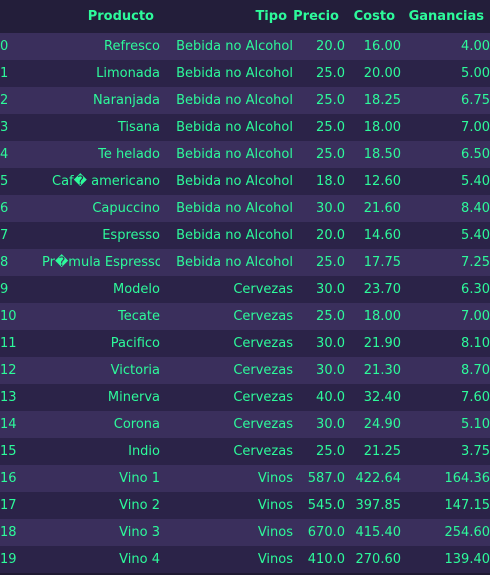 Image resolution: width=490 pixels, height=575 pixels. Describe the element at coordinates (475, 424) in the screenshot. I see `ganancias-cell: 5.10` at that location.